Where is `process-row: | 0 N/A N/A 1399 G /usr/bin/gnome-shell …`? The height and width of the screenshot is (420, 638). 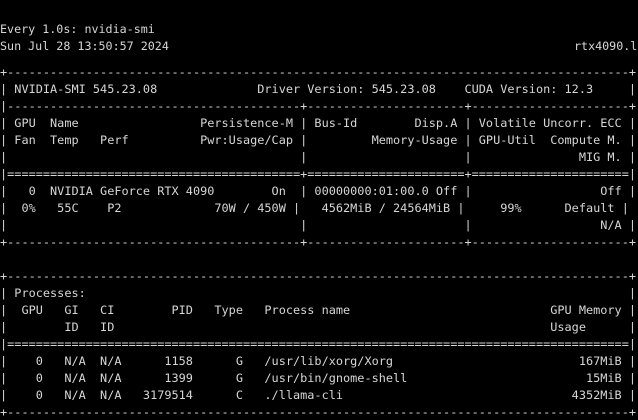
process-row: | 0 N/A N/A 1399 G /usr/bin/gnome-shell … is located at coordinates (318, 378).